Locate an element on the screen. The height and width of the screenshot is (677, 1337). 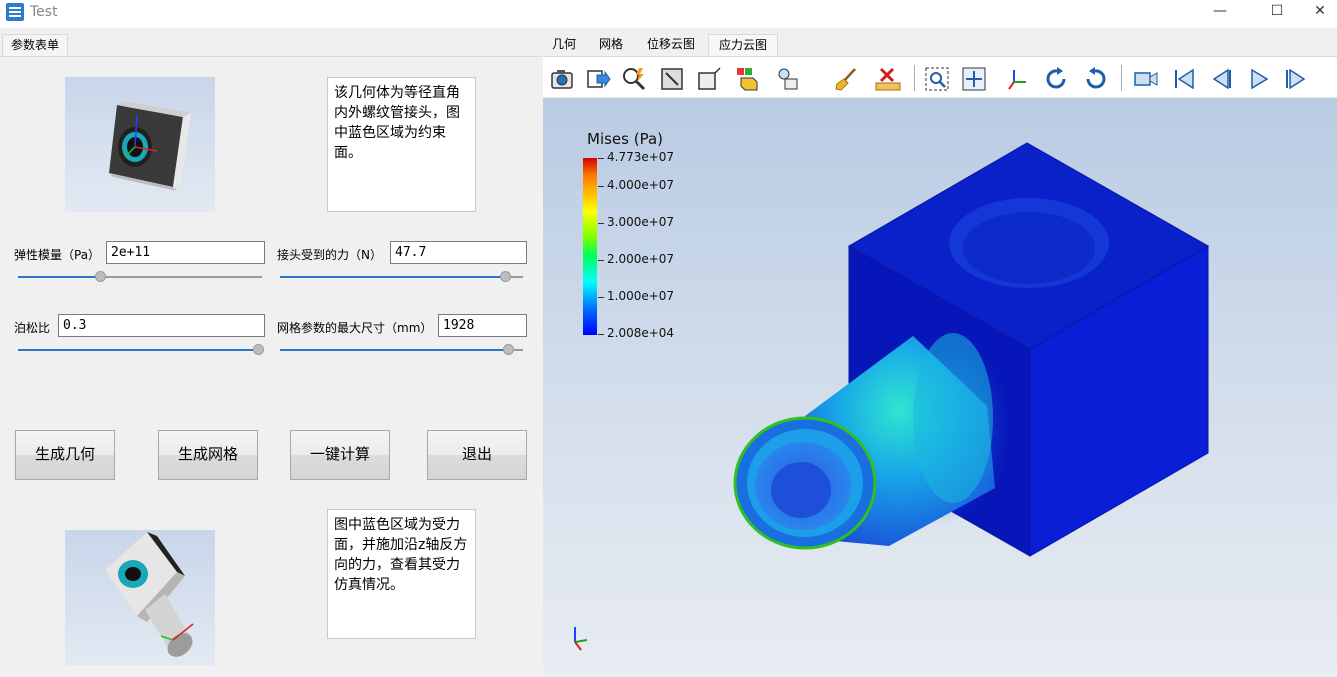
tab-parameter-form: 参数表单 is located at coordinates (35, 45).